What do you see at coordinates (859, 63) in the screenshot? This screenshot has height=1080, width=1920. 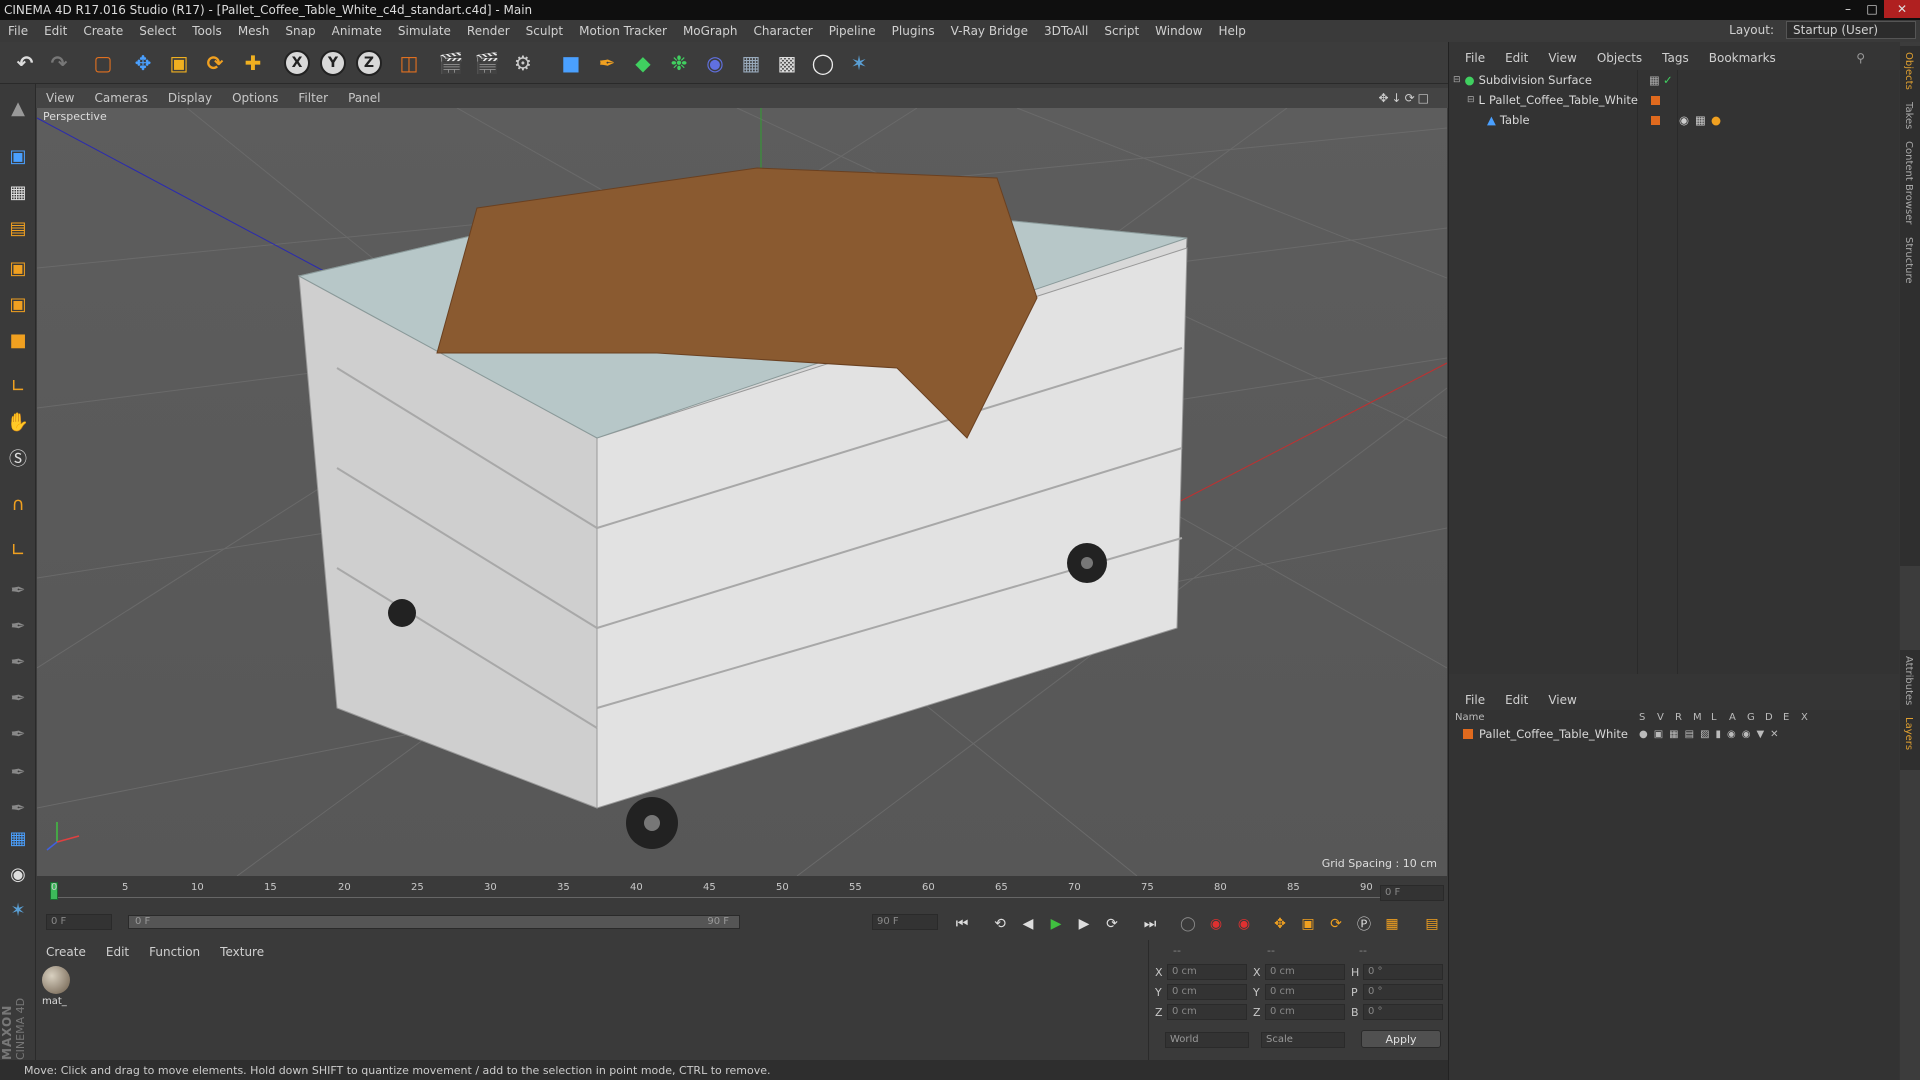 I see `python-icon: ✶` at bounding box center [859, 63].